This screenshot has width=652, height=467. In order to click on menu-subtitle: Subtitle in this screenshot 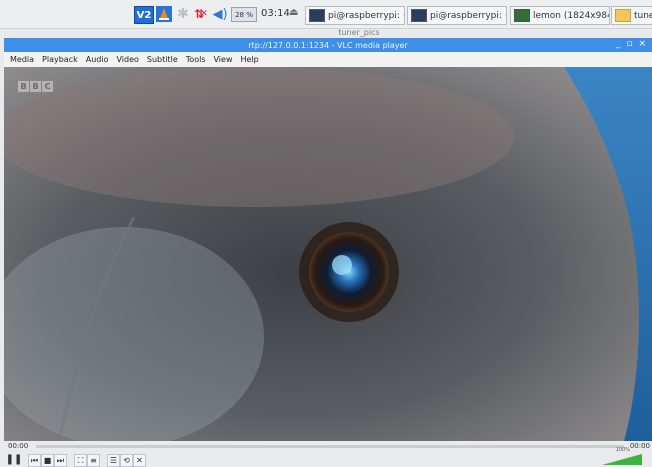, I will do `click(162, 59)`.